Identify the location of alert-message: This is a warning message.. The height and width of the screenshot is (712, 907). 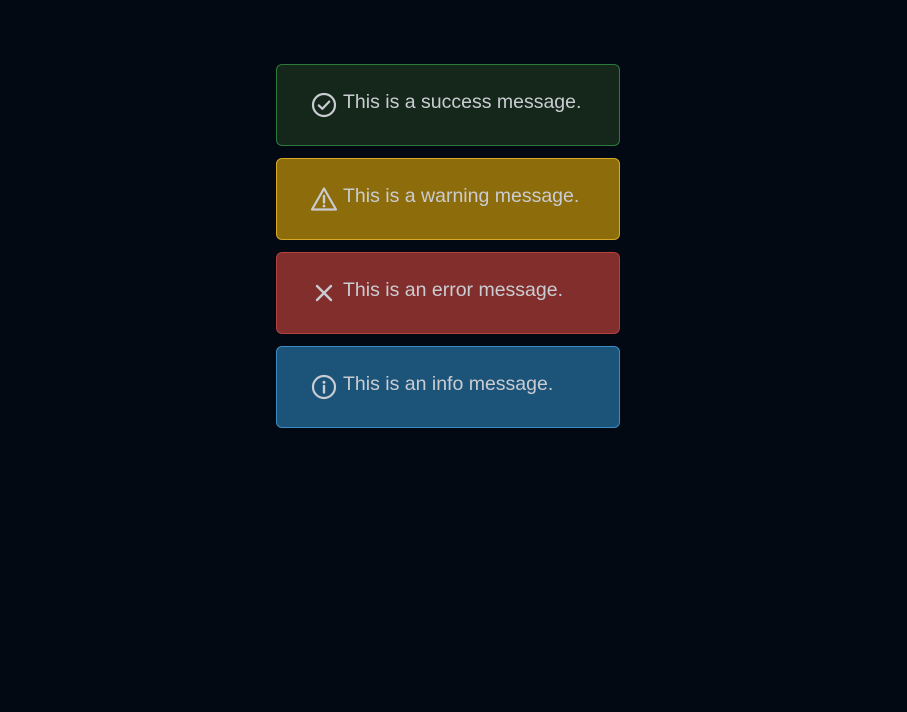
(461, 196).